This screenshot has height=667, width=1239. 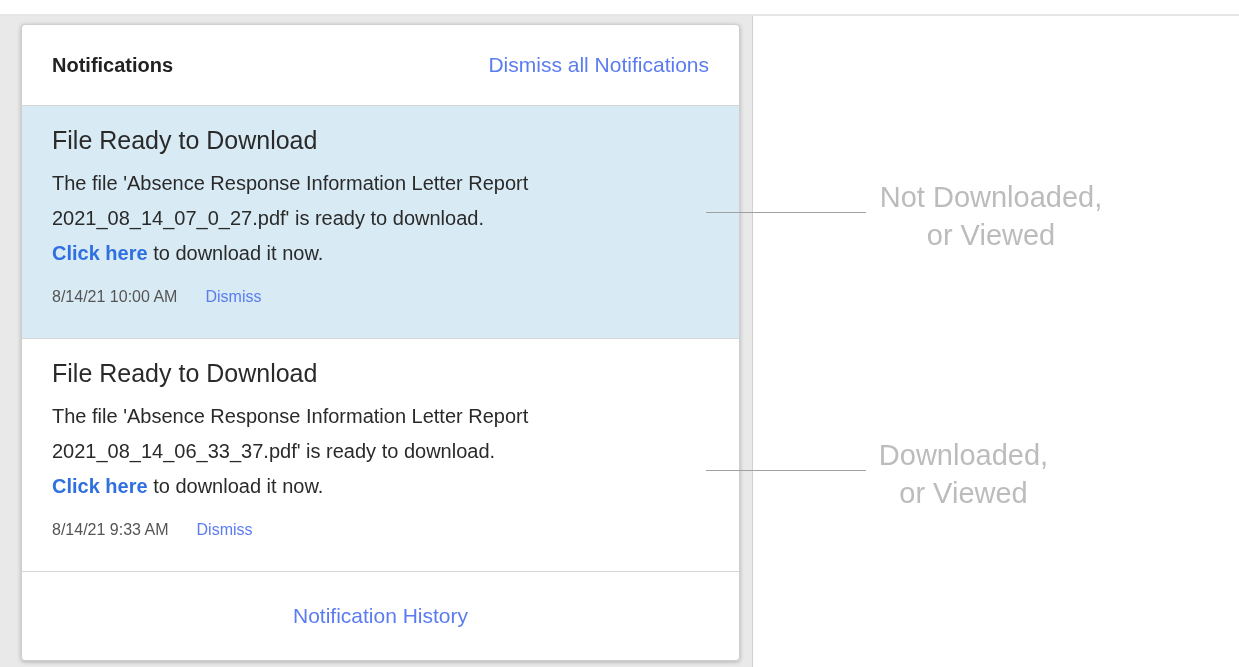 What do you see at coordinates (380, 616) in the screenshot?
I see `notification-history-link: Notification History` at bounding box center [380, 616].